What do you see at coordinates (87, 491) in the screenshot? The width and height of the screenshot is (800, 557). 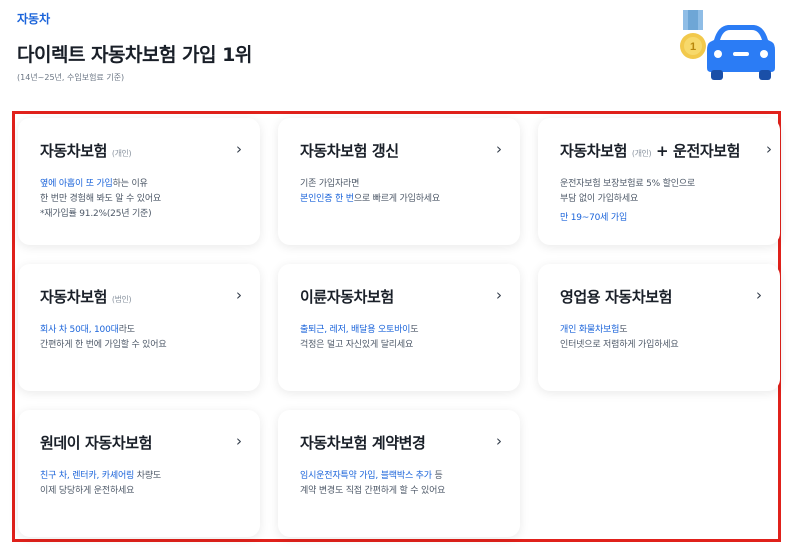 I see `card-line: 이제 당당하게 운전하세요` at bounding box center [87, 491].